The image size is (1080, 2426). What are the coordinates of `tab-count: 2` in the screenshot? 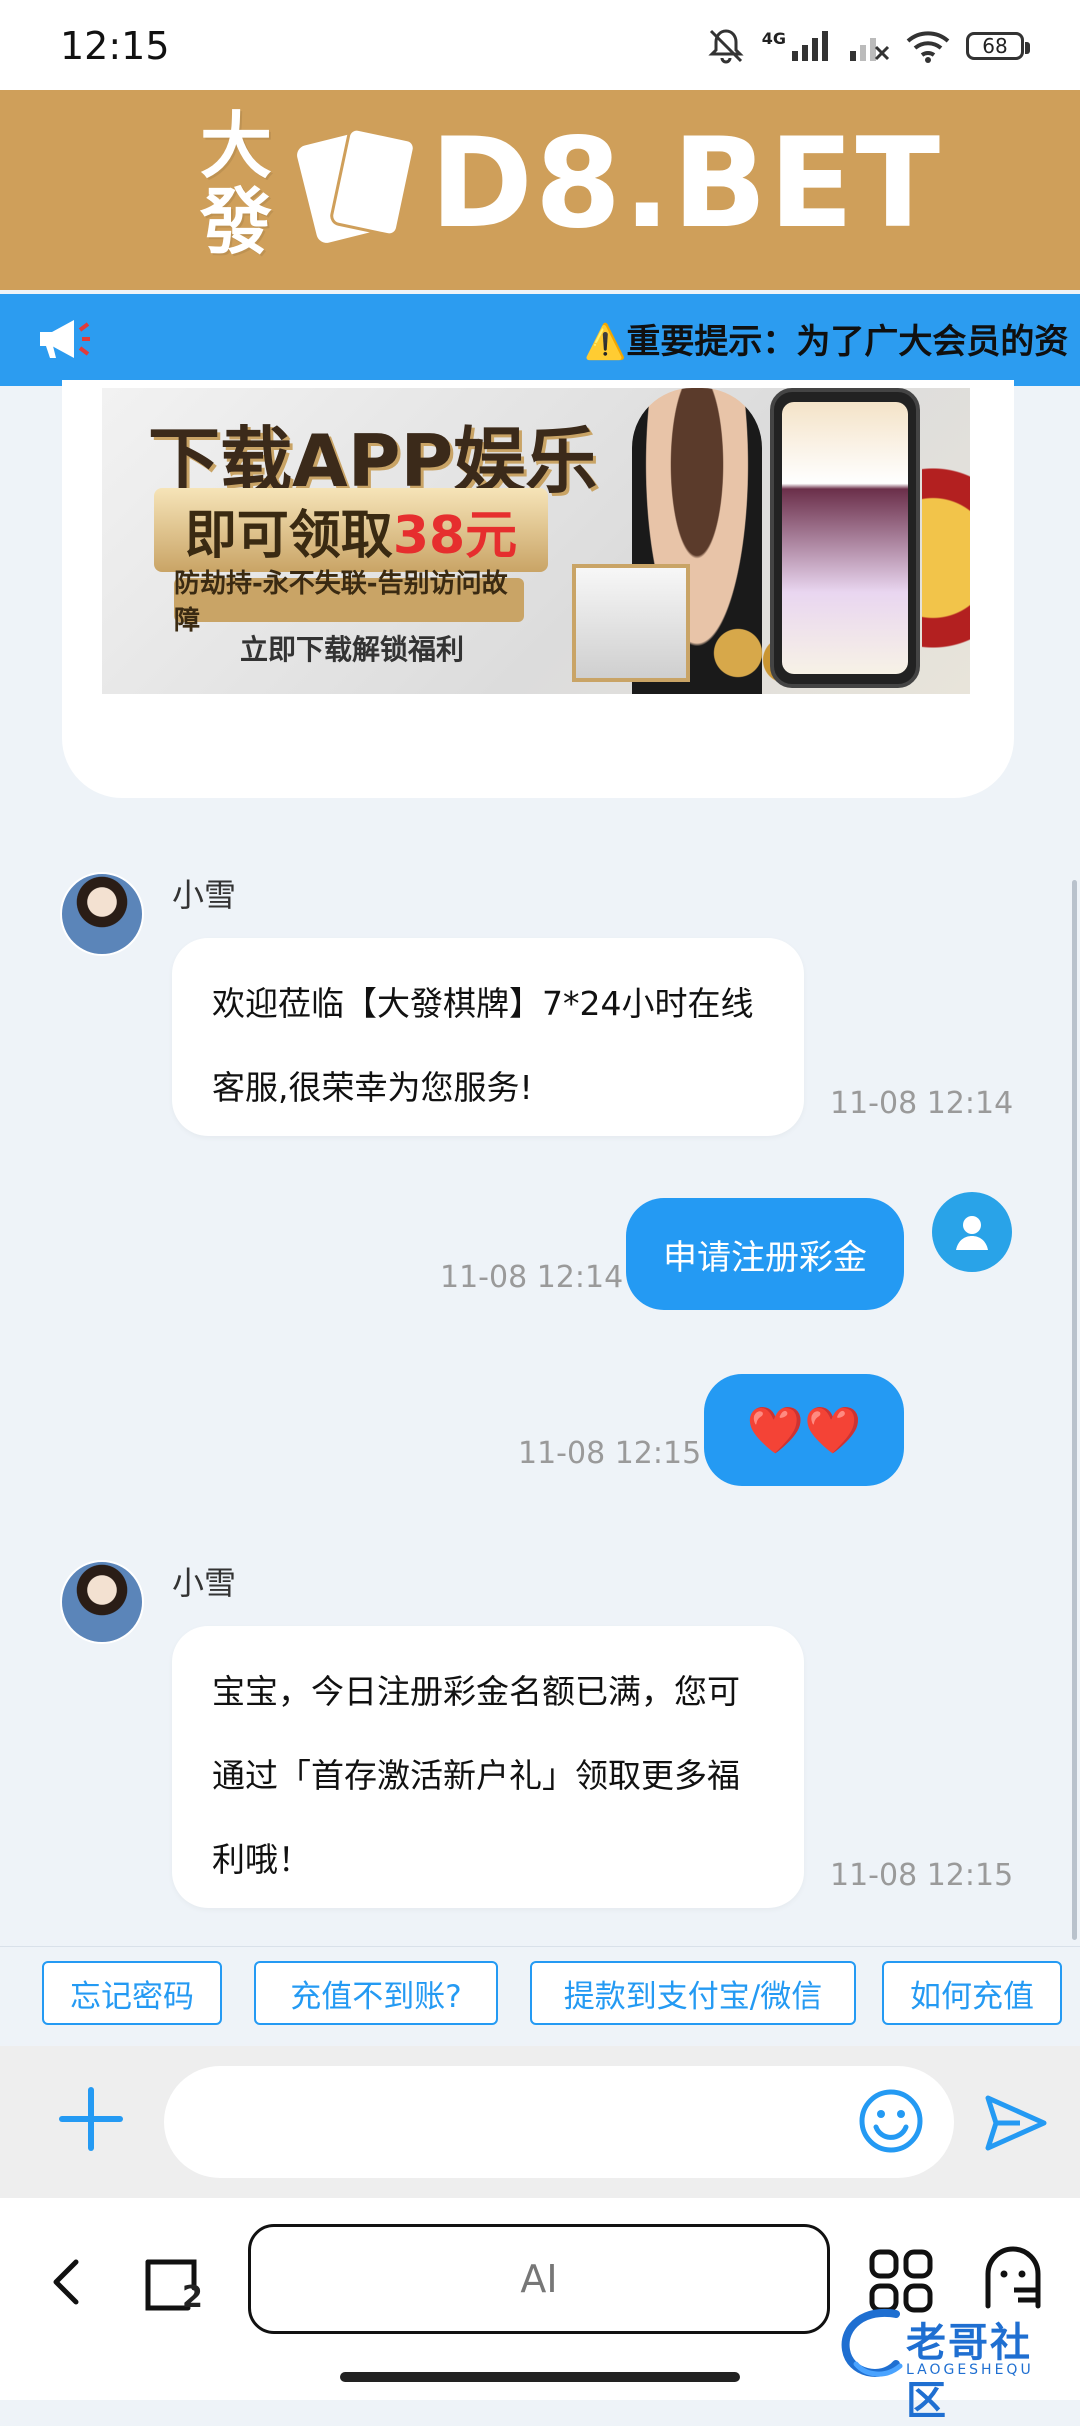 It's located at (192, 2297).